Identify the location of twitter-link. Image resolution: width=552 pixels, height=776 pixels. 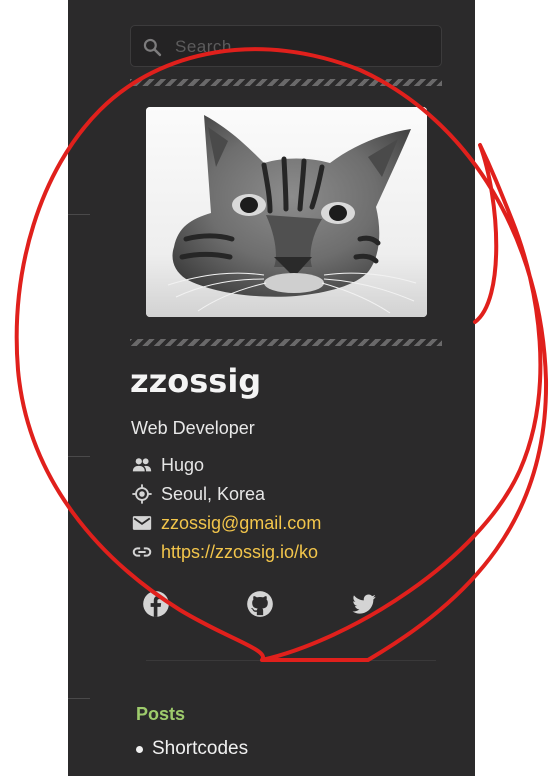
(364, 604).